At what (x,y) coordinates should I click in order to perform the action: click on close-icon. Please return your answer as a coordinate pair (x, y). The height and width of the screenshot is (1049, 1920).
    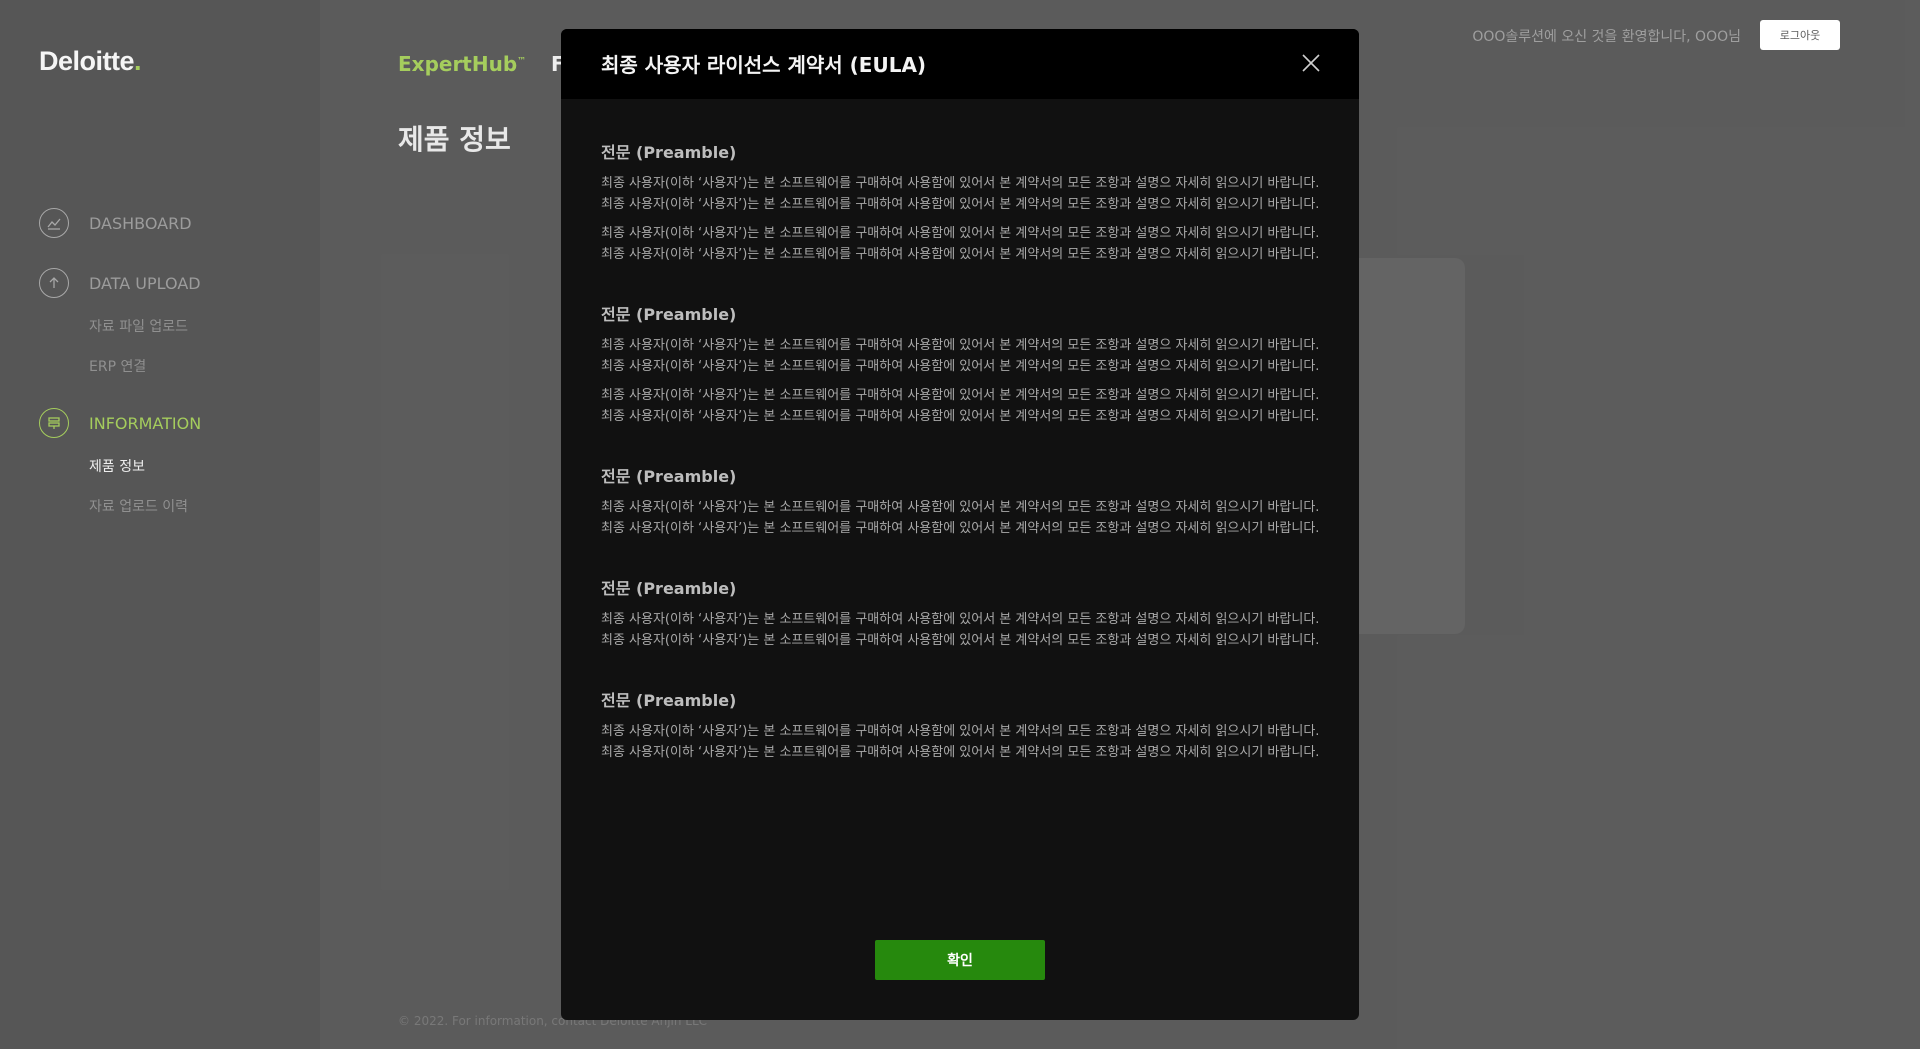
    Looking at the image, I should click on (1311, 63).